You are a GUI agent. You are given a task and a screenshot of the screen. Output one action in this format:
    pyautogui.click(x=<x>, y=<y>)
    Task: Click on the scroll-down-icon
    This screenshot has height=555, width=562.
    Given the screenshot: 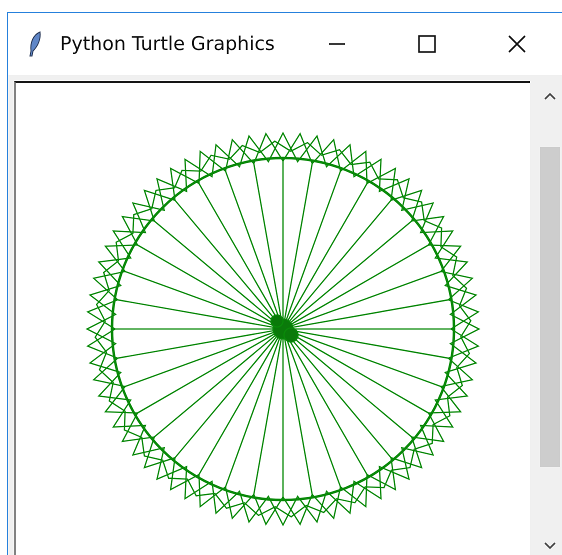 What is the action you would take?
    pyautogui.click(x=550, y=546)
    